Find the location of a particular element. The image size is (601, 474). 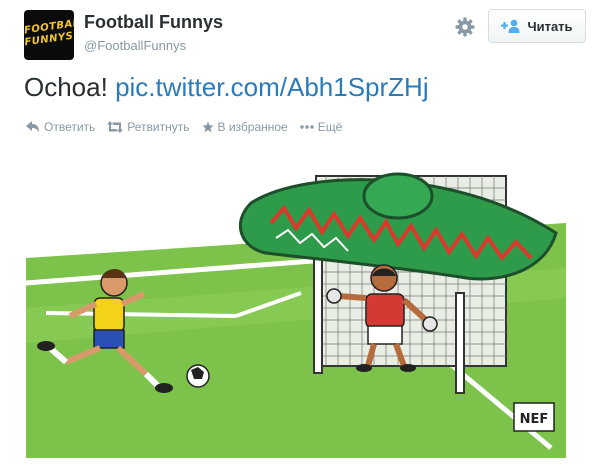

tweet-text: Ochoa! pic.twitter.com/Abh1SprZHj is located at coordinates (226, 87).